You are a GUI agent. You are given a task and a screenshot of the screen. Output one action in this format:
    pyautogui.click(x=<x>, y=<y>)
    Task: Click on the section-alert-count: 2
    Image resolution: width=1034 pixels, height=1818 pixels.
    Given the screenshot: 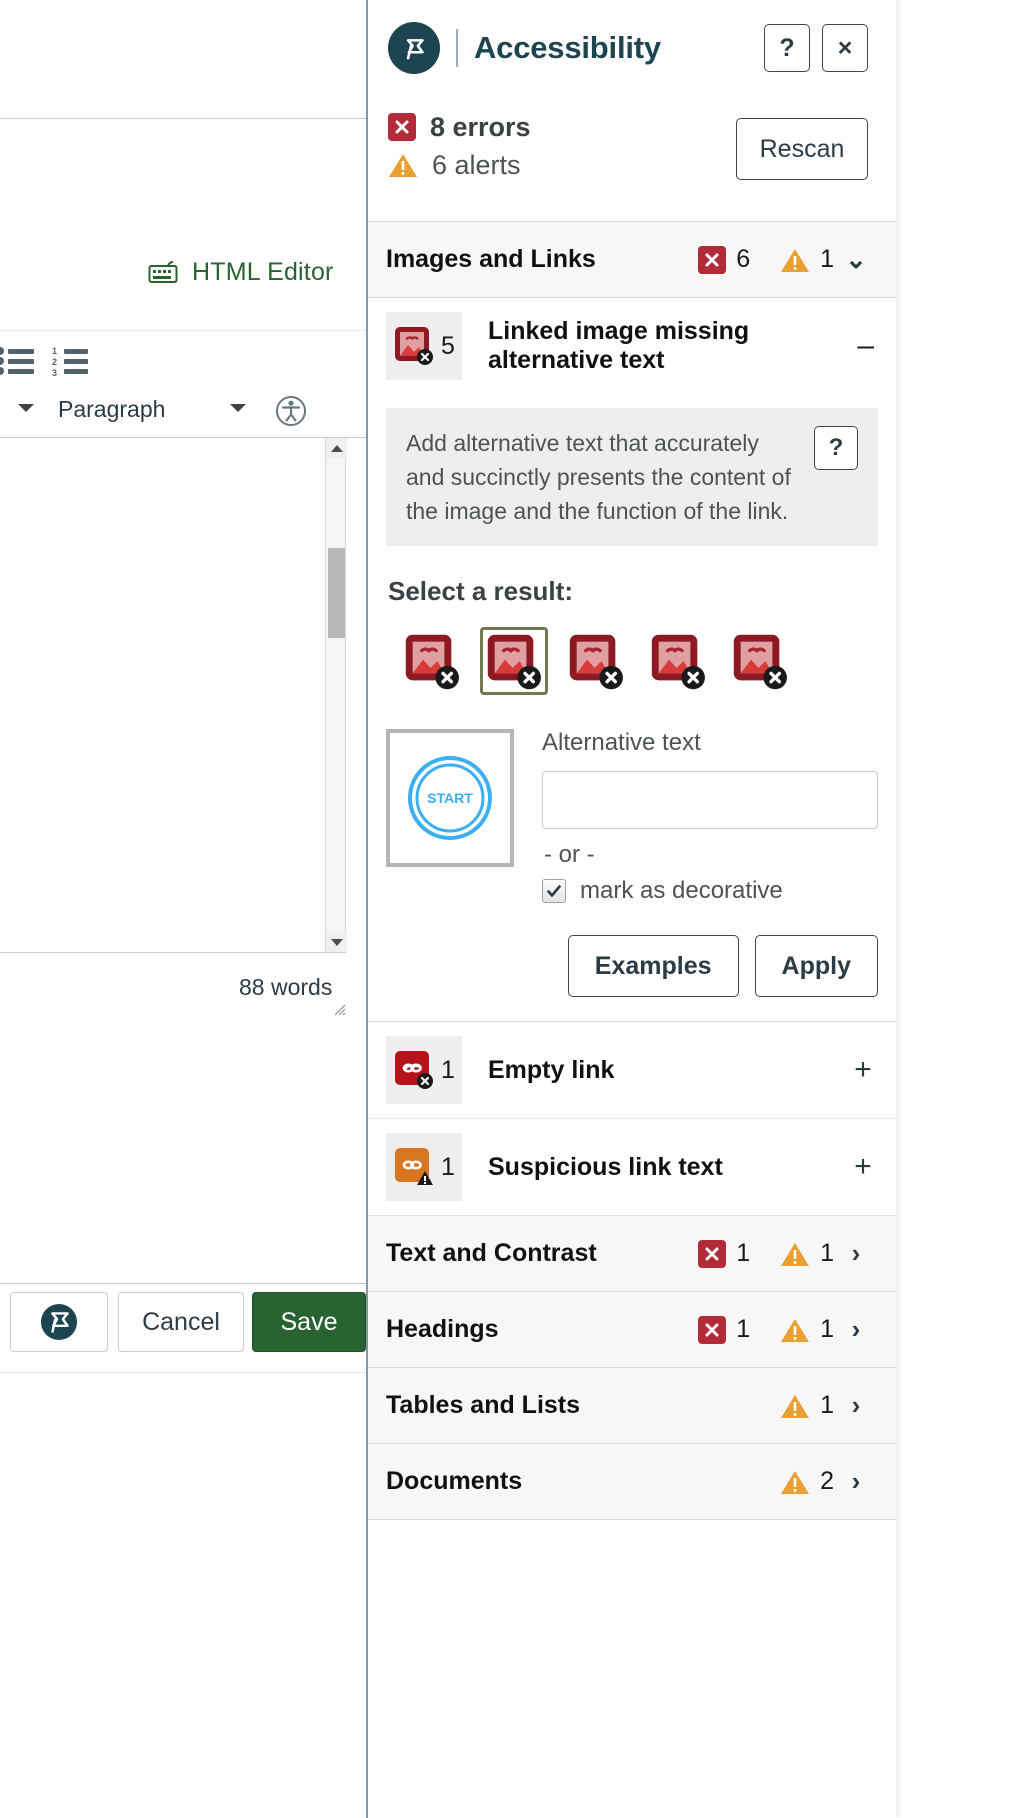 What is the action you would take?
    pyautogui.click(x=827, y=1481)
    